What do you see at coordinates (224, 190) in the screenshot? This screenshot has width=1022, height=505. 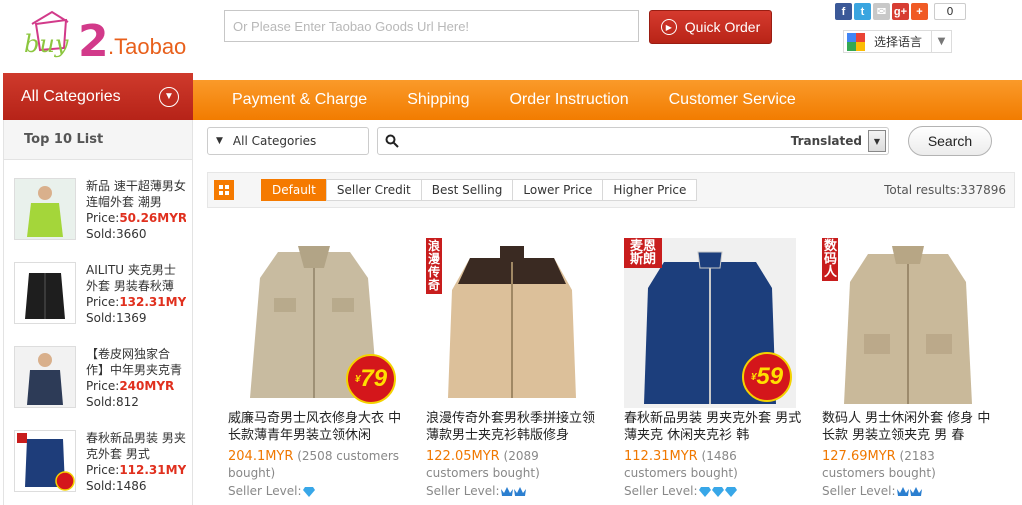 I see `grid-view-icon` at bounding box center [224, 190].